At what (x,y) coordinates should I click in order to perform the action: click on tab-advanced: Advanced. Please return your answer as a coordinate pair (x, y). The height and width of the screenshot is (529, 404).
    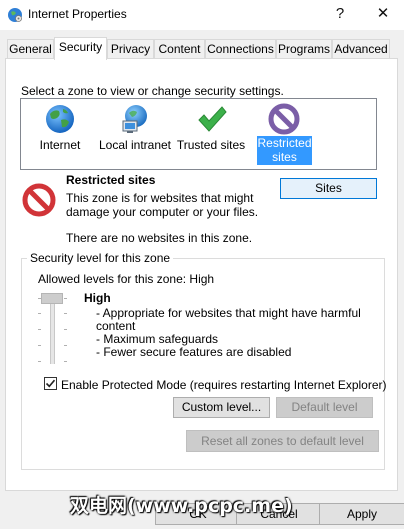
    Looking at the image, I should click on (361, 48).